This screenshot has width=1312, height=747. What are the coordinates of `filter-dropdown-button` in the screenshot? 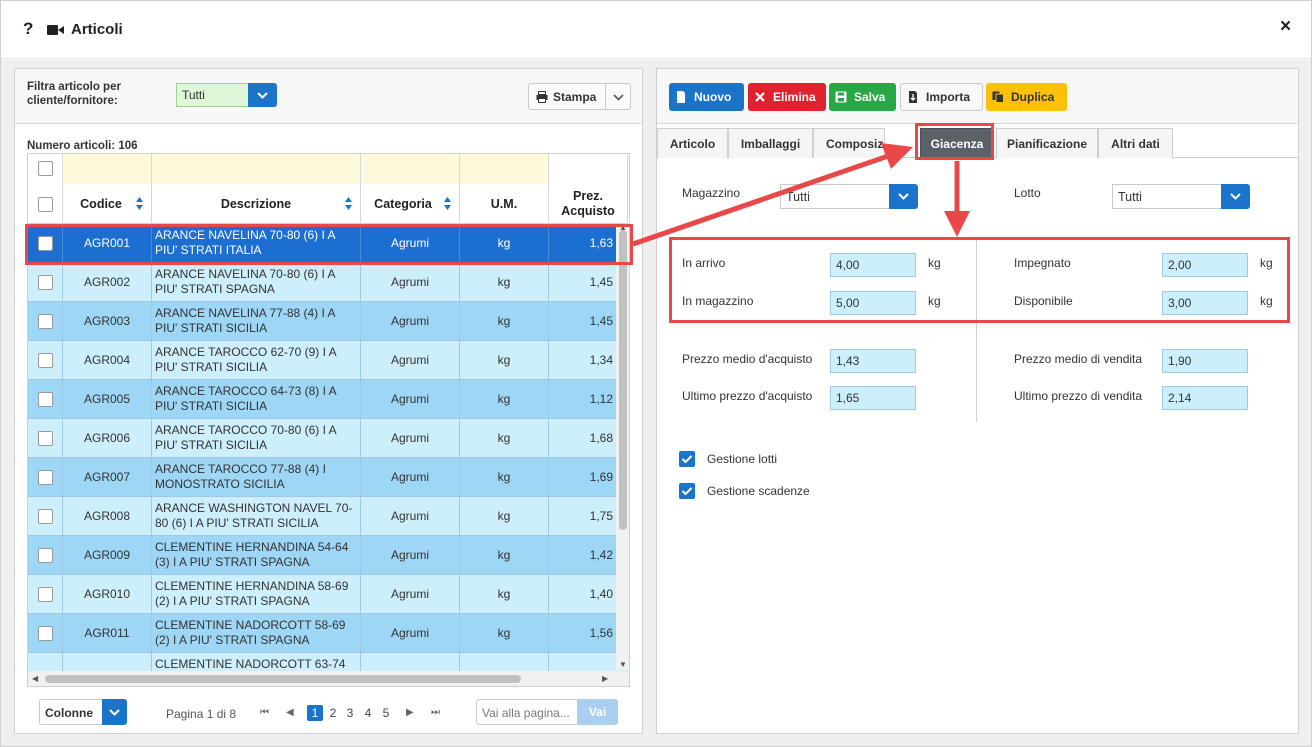 It's located at (262, 95).